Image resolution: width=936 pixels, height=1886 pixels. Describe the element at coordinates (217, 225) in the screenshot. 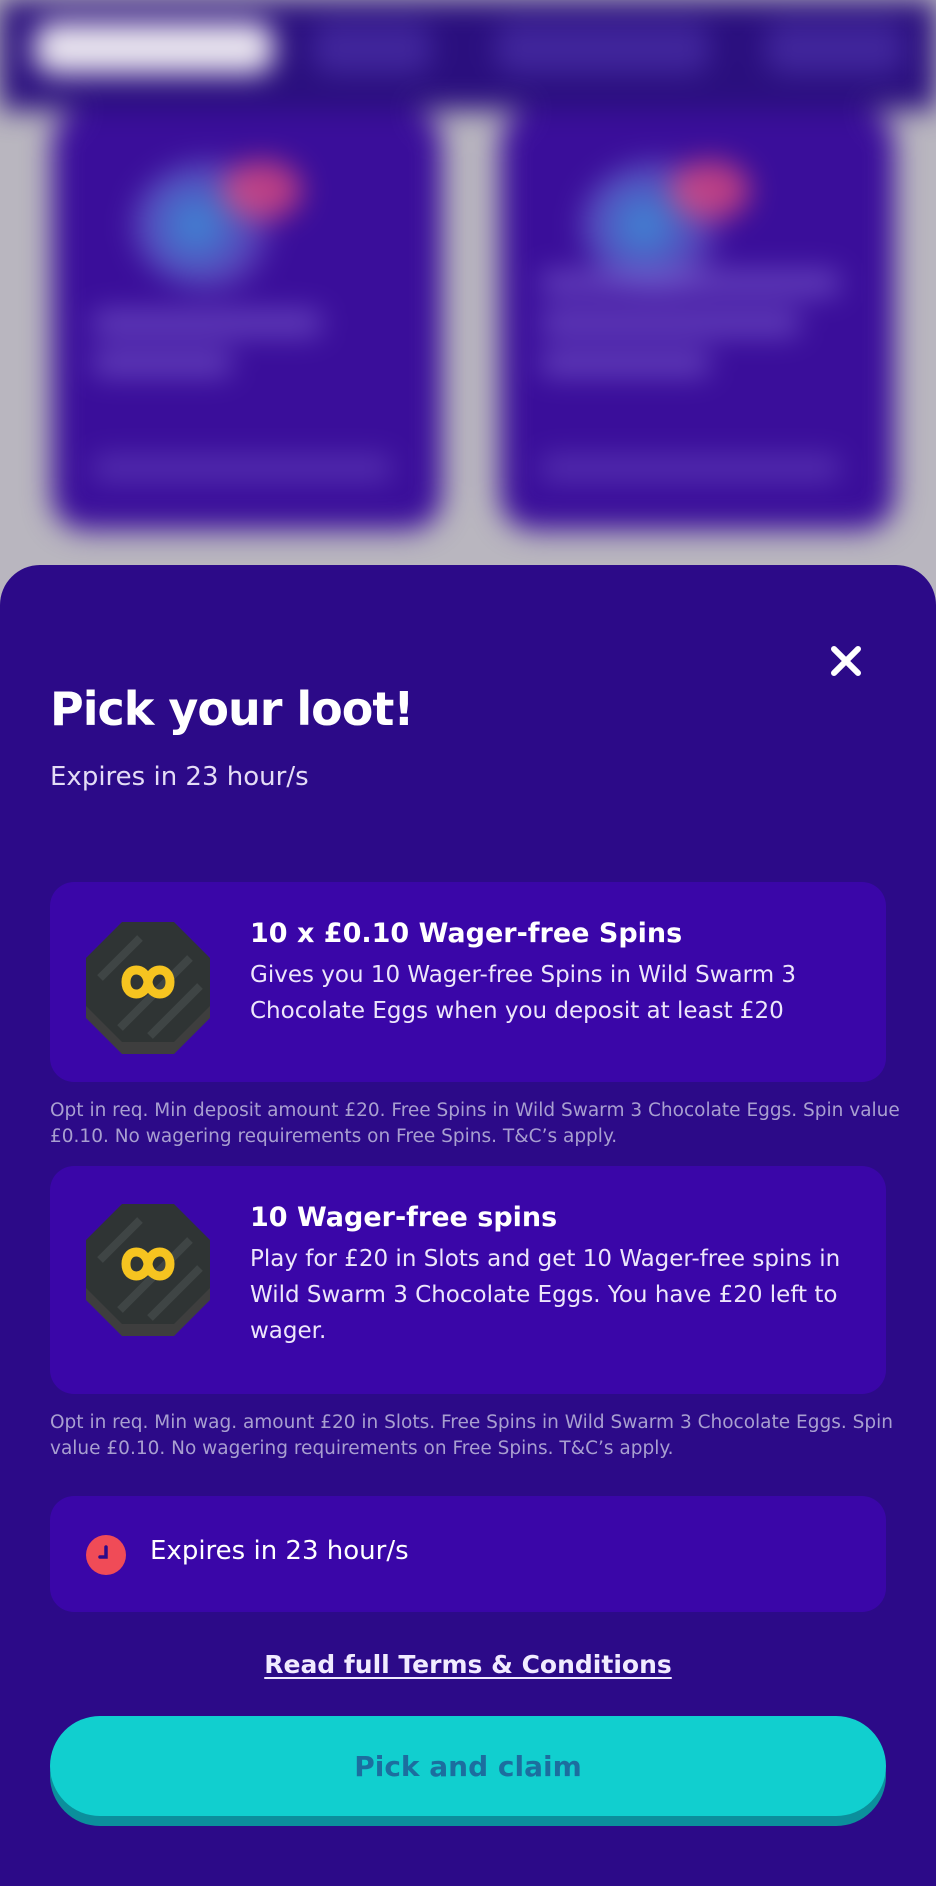

I see `background-card-image` at that location.